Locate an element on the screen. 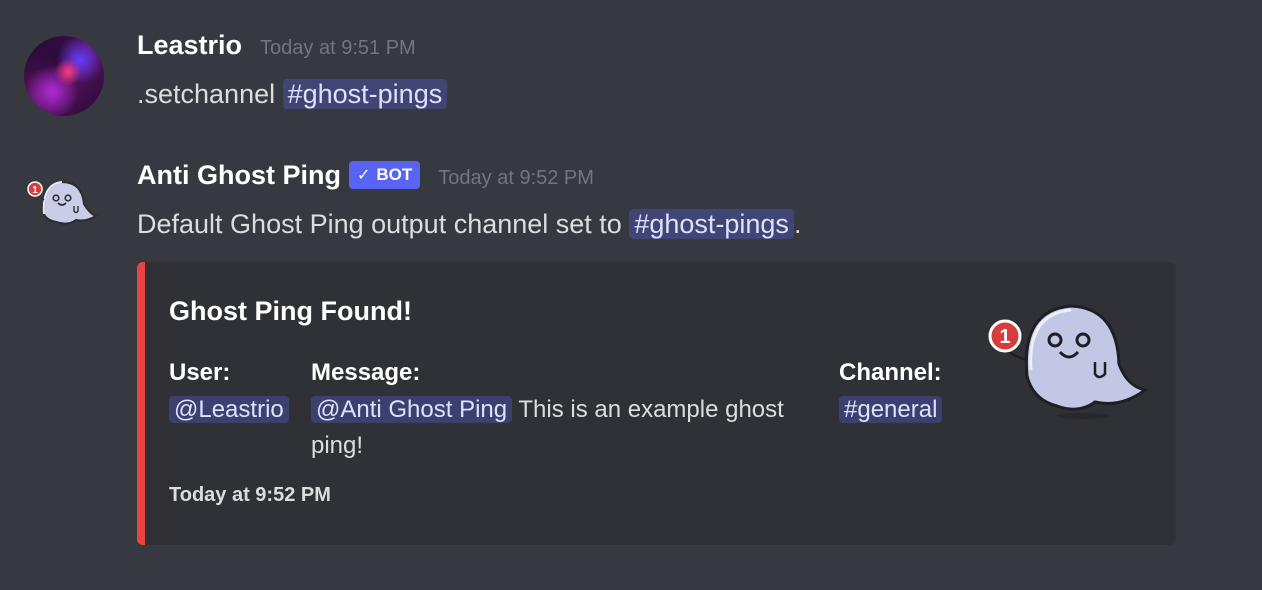 The image size is (1262, 590). field-name: Channel: is located at coordinates (890, 372).